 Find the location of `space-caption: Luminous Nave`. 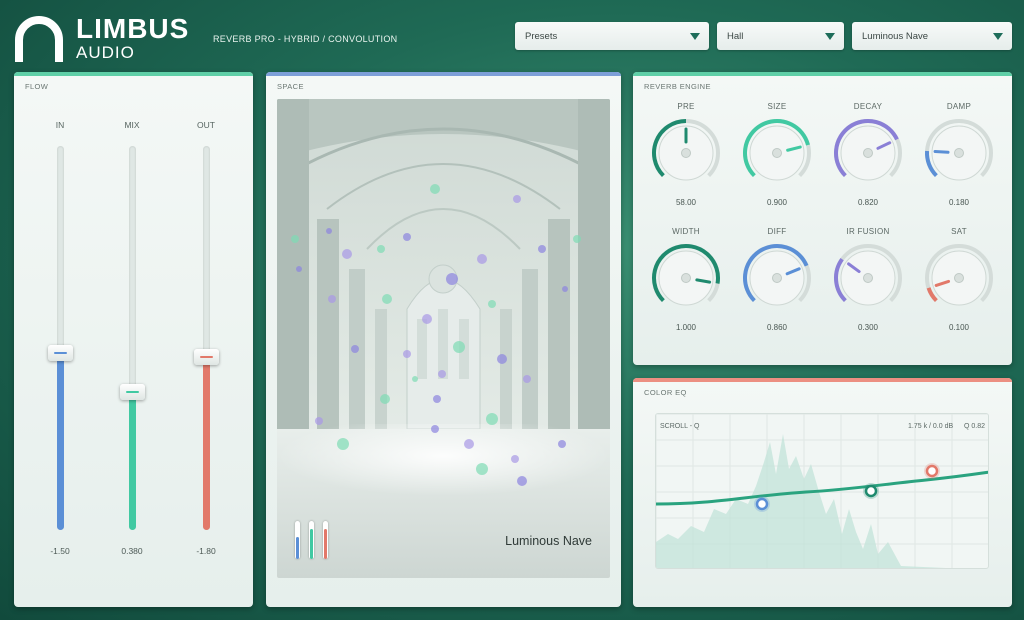

space-caption: Luminous Nave is located at coordinates (548, 541).